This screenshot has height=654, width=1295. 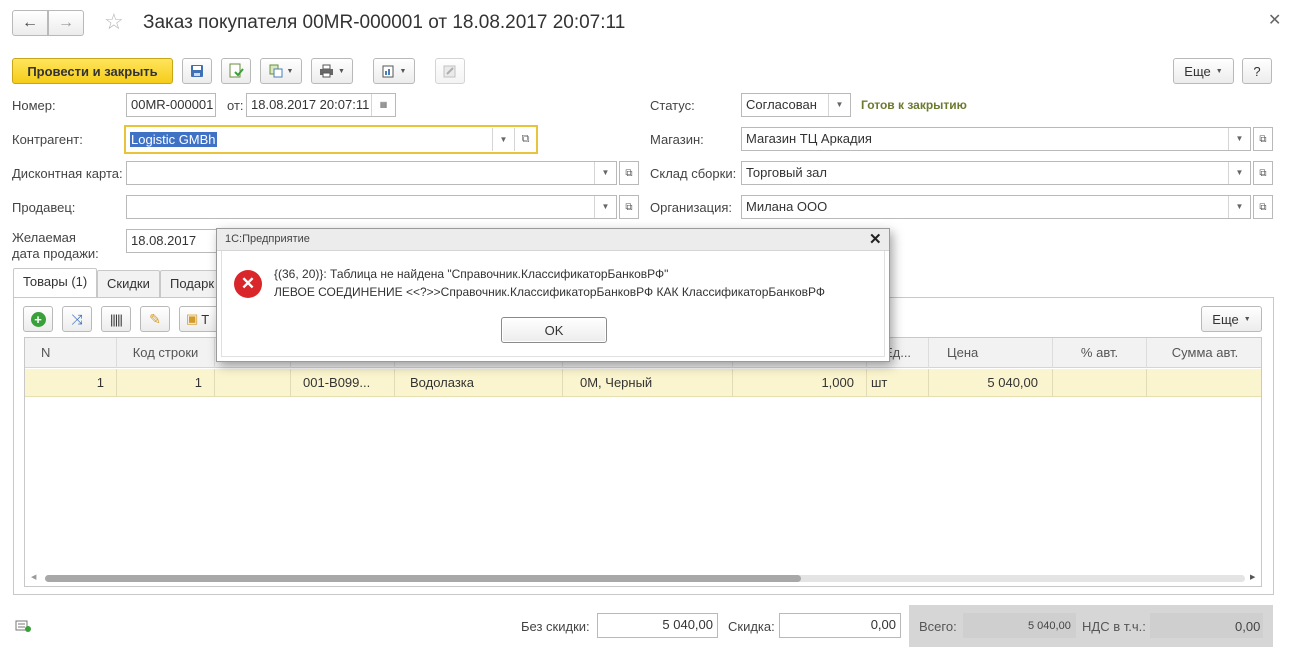 What do you see at coordinates (1100, 353) in the screenshot?
I see `col-auto-pct-header: % авт.` at bounding box center [1100, 353].